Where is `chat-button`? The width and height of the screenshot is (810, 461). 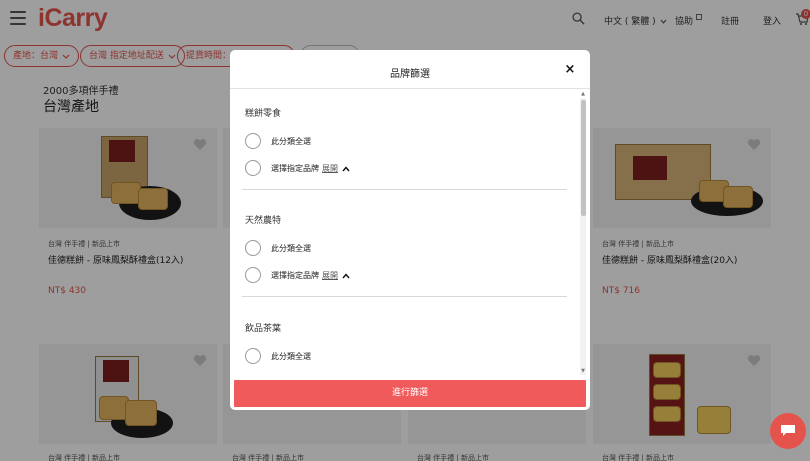
chat-button is located at coordinates (788, 431).